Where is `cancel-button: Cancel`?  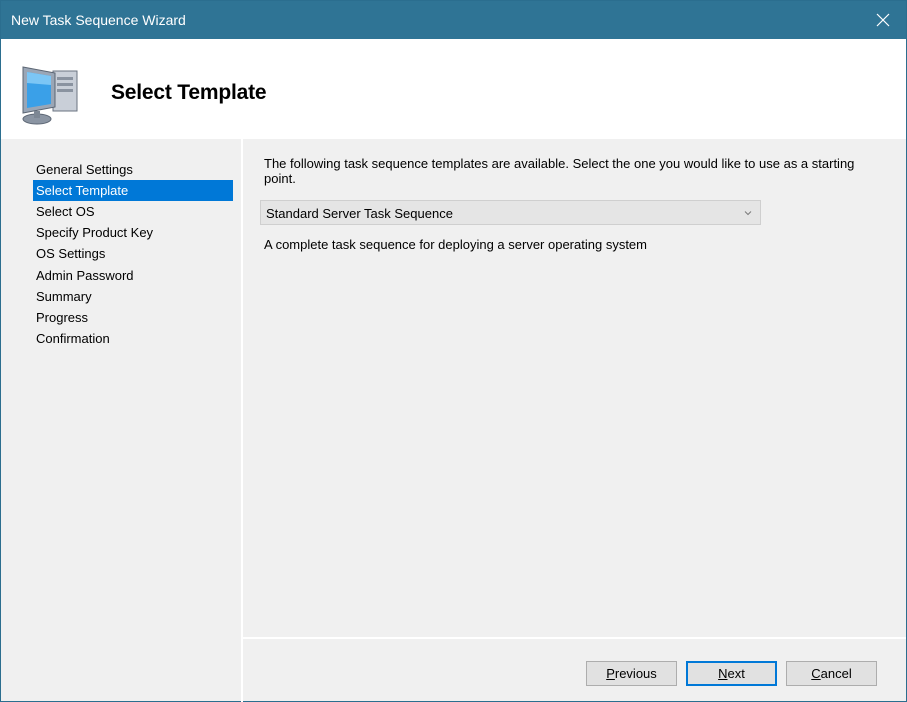 cancel-button: Cancel is located at coordinates (831, 673).